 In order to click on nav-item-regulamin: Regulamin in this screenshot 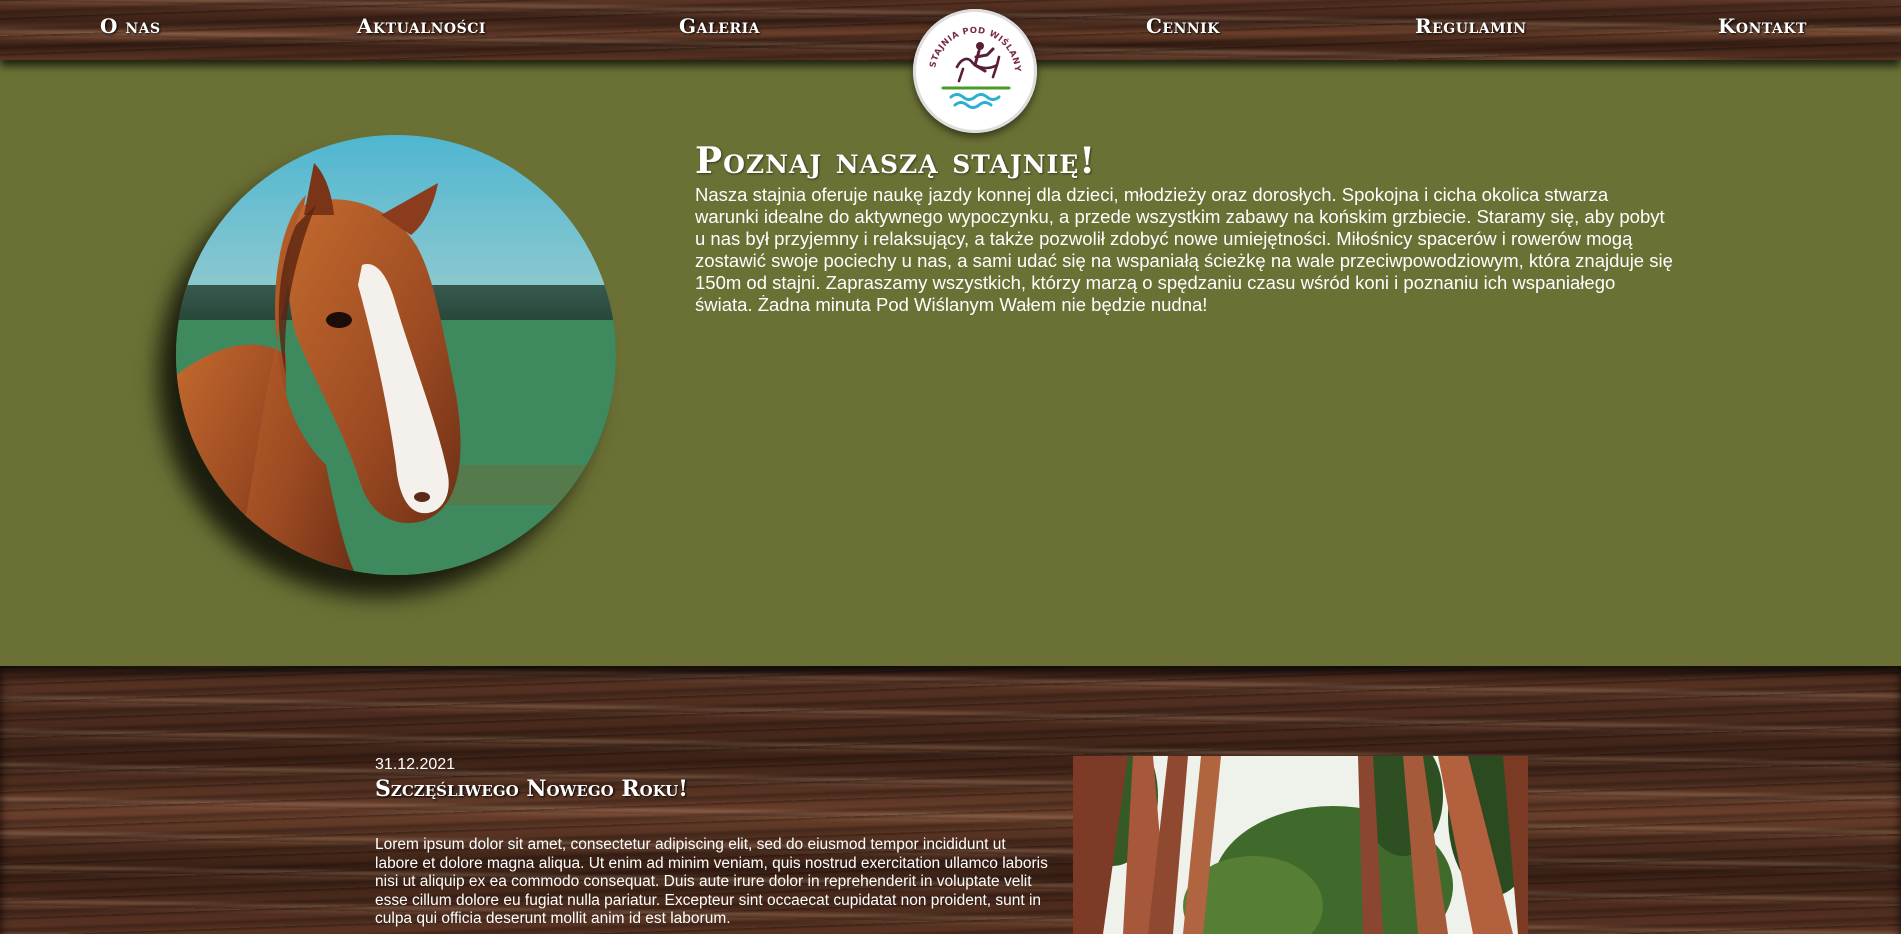, I will do `click(1471, 26)`.